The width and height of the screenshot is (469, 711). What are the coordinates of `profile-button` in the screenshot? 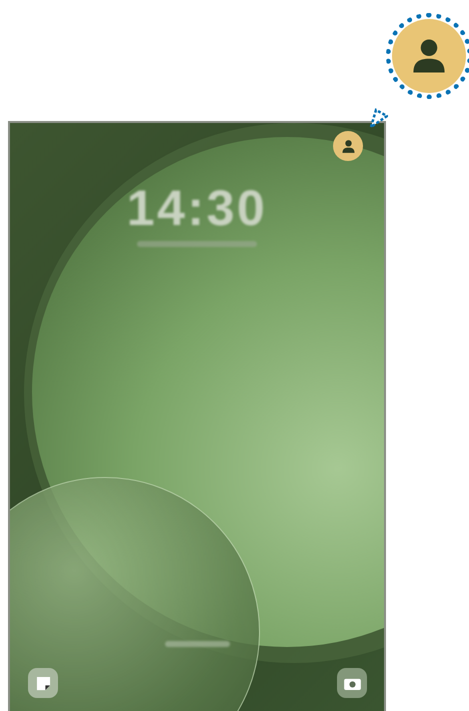 It's located at (348, 146).